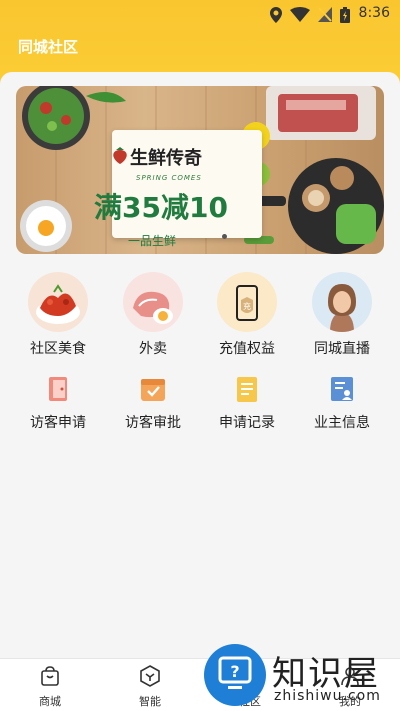 This screenshot has height=711, width=400. Describe the element at coordinates (345, 15) in the screenshot. I see `battery-icon` at that location.